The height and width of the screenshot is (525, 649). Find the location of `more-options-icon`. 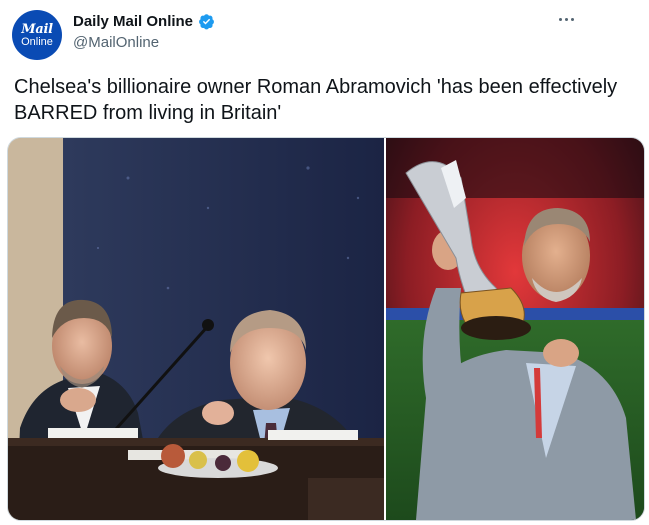

more-options-icon is located at coordinates (566, 19).